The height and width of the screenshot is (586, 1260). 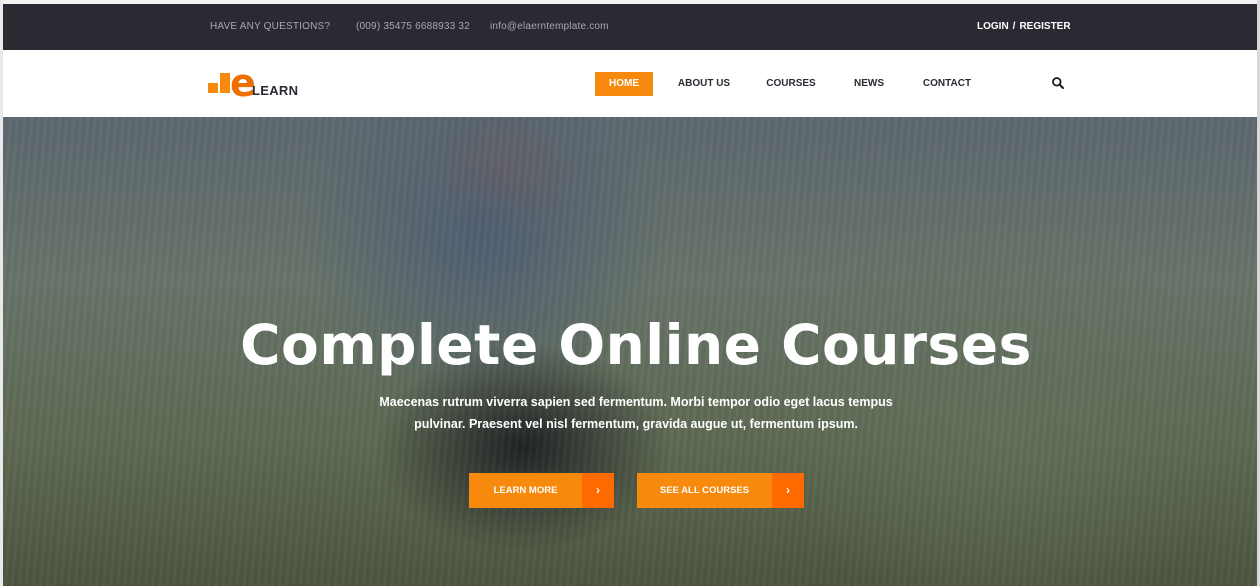 I want to click on elearn-logo: e LEARN, so click(x=263, y=83).